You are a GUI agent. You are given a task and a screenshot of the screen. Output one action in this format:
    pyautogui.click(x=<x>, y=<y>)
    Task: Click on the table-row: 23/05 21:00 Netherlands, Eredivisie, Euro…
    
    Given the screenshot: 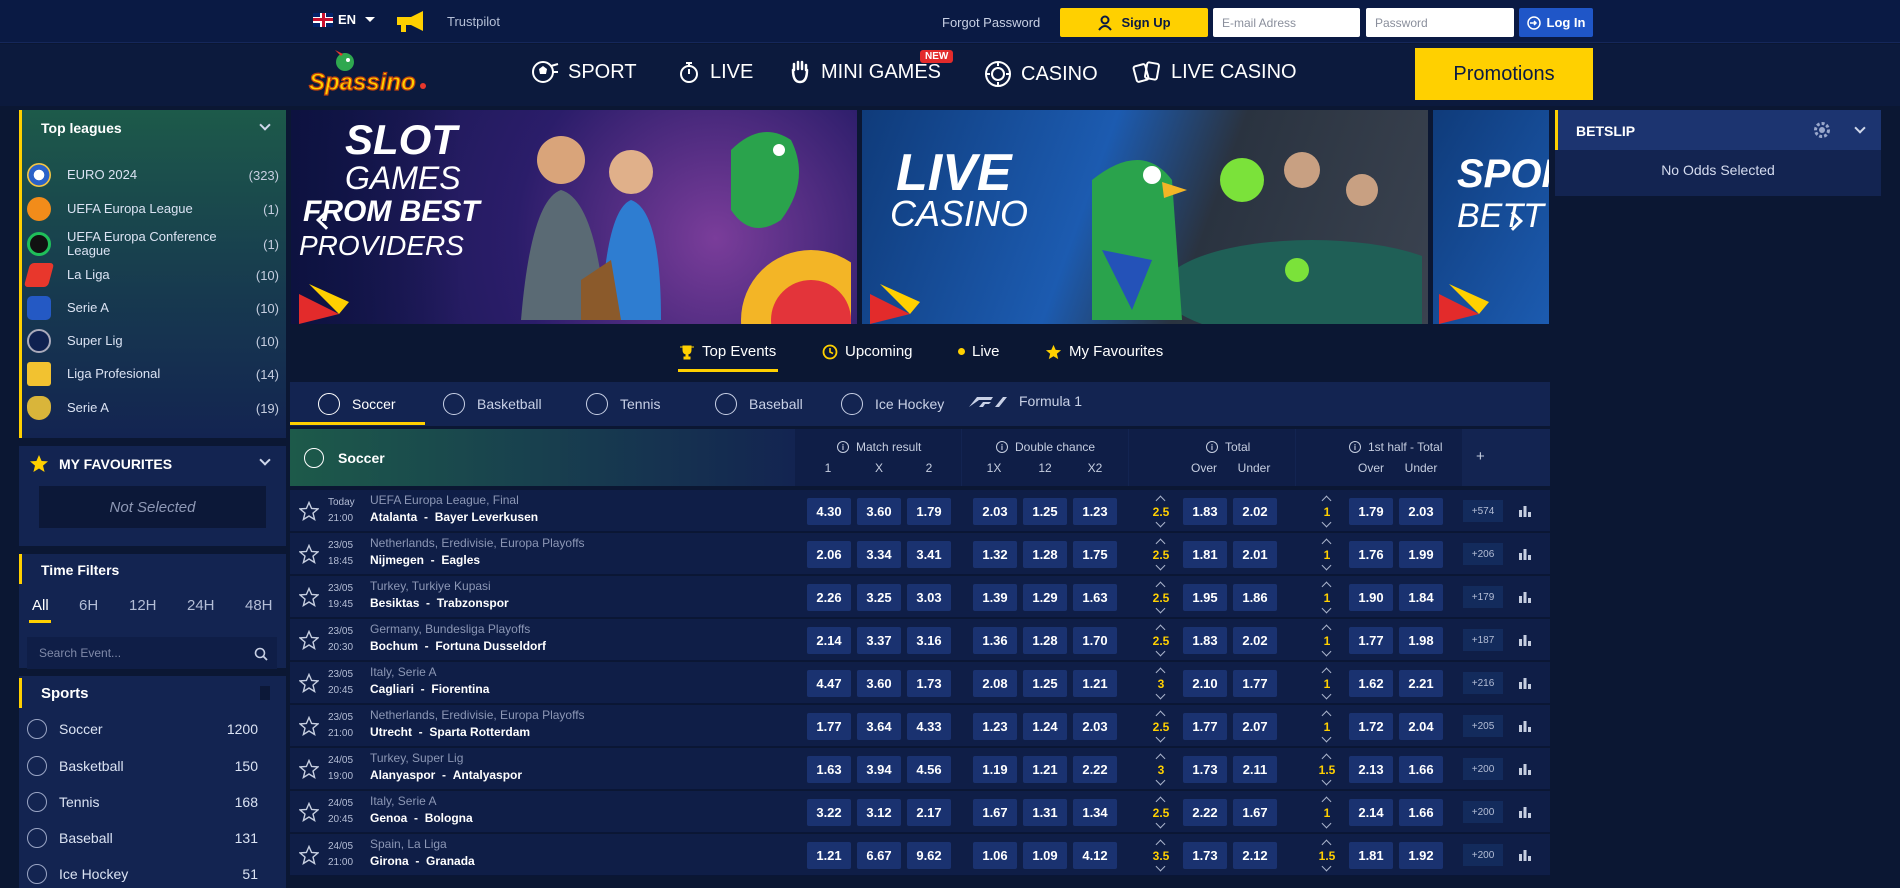 What is the action you would take?
    pyautogui.click(x=920, y=726)
    